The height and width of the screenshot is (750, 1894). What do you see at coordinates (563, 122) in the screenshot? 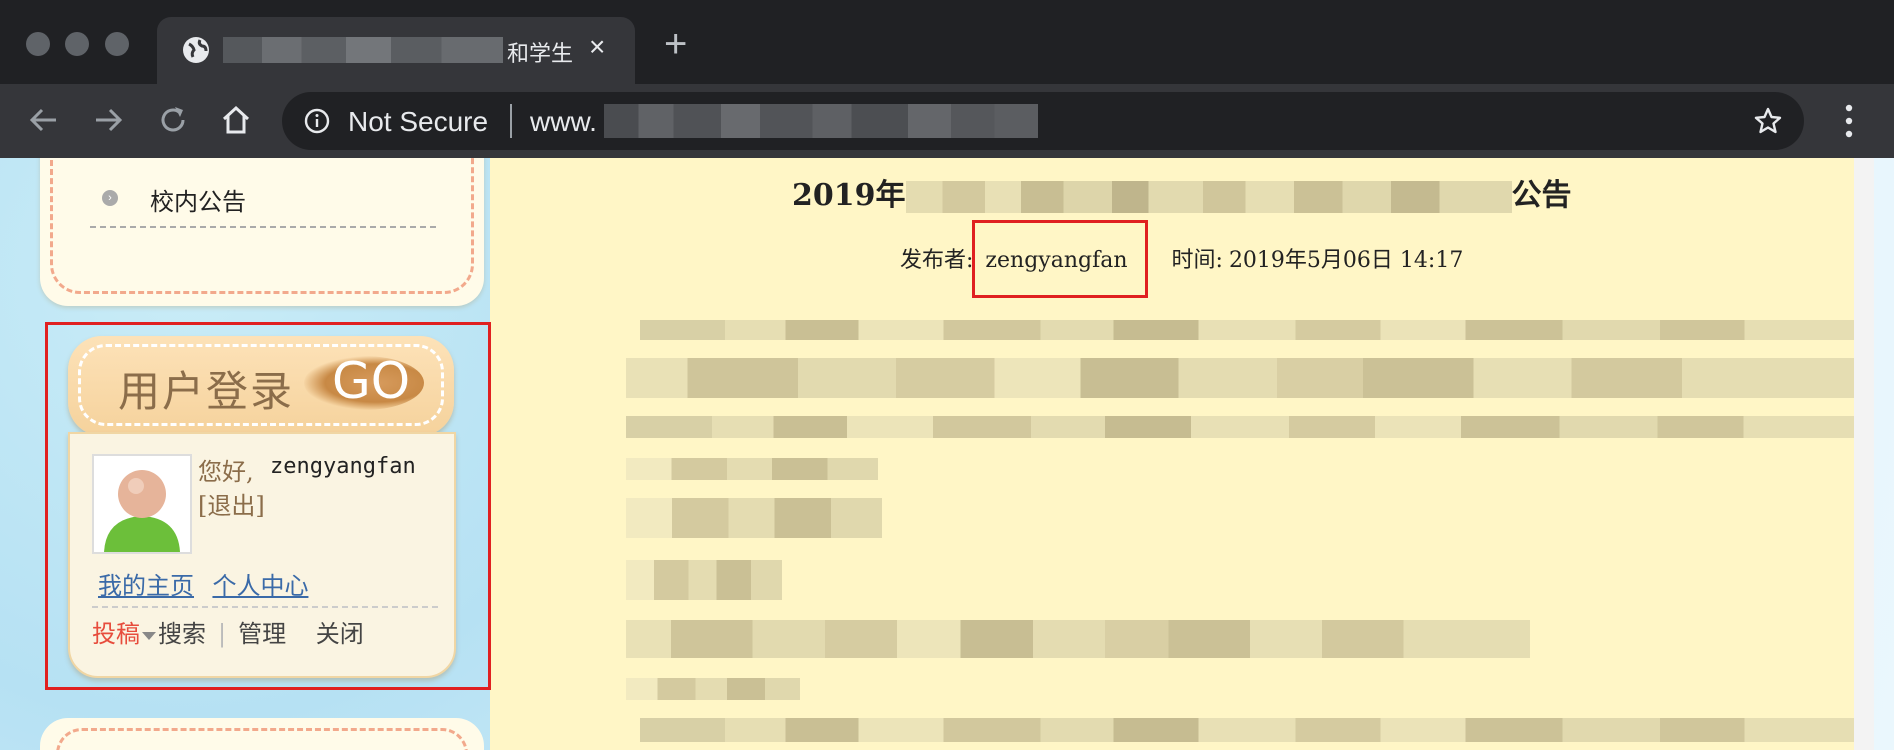
I see `url-text: www.` at bounding box center [563, 122].